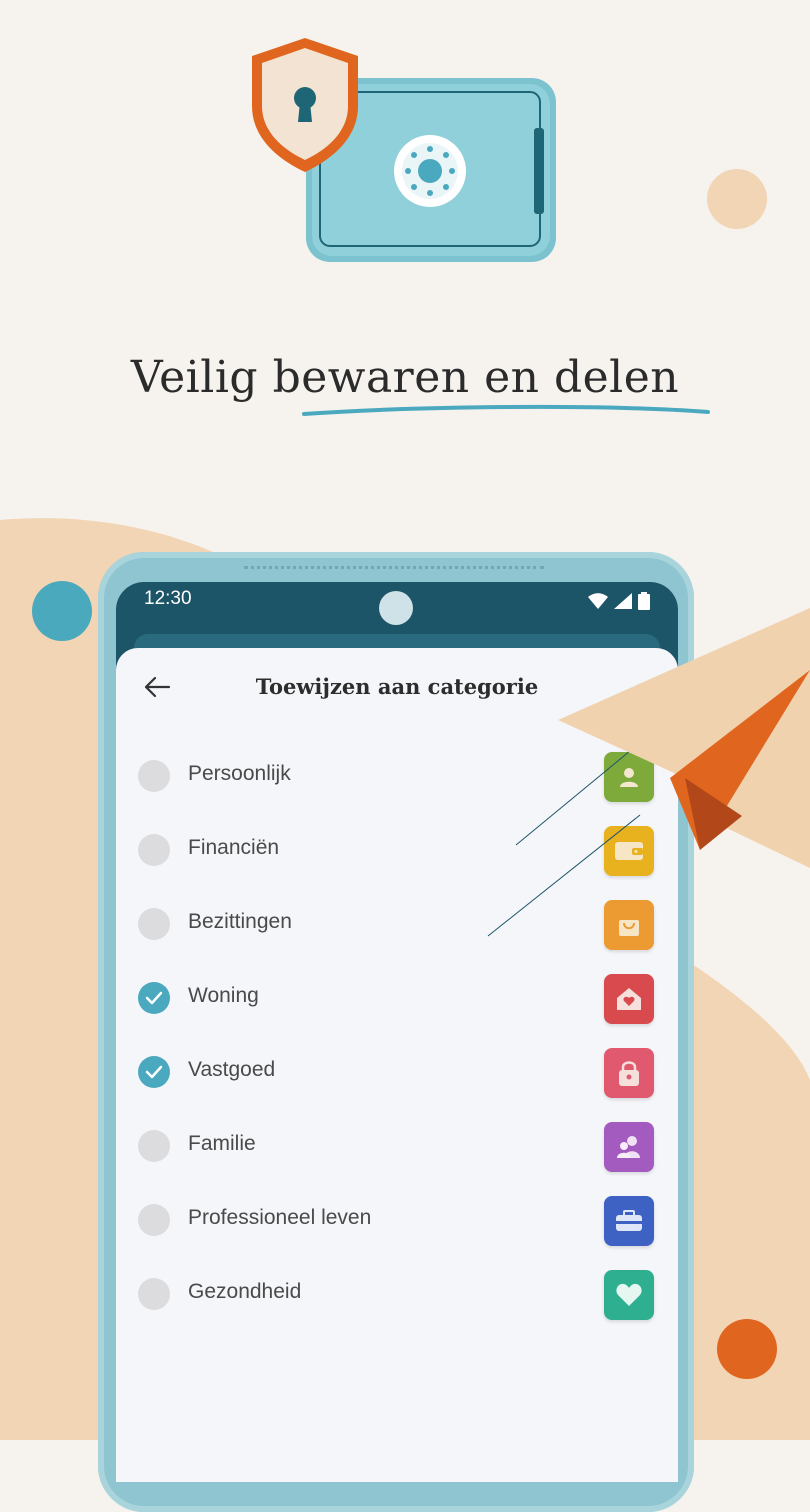  What do you see at coordinates (629, 1147) in the screenshot?
I see `family-icon` at bounding box center [629, 1147].